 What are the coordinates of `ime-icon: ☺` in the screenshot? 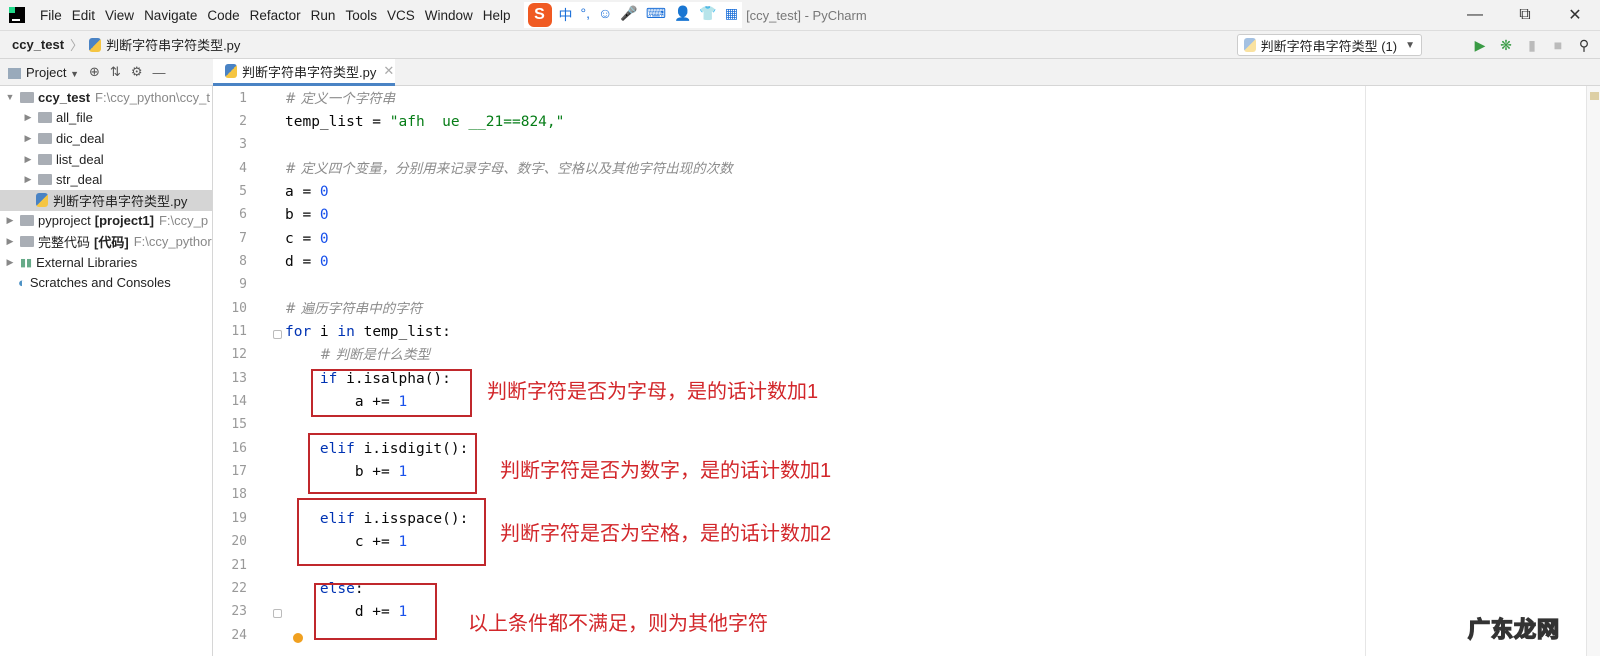 It's located at (605, 15).